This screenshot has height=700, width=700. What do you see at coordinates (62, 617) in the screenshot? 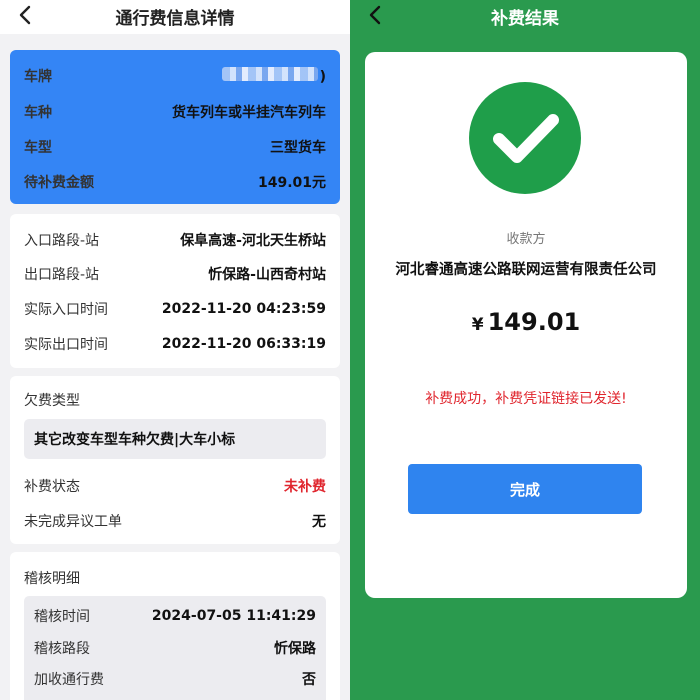
I see `audit-time-label: 稽核时间` at bounding box center [62, 617].